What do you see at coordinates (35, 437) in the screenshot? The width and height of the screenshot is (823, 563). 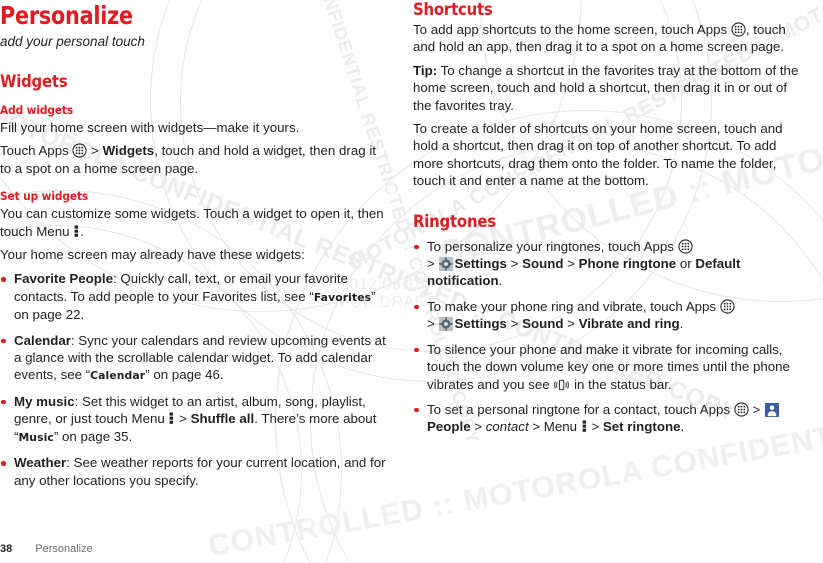 I see `cross-reference: Music` at bounding box center [35, 437].